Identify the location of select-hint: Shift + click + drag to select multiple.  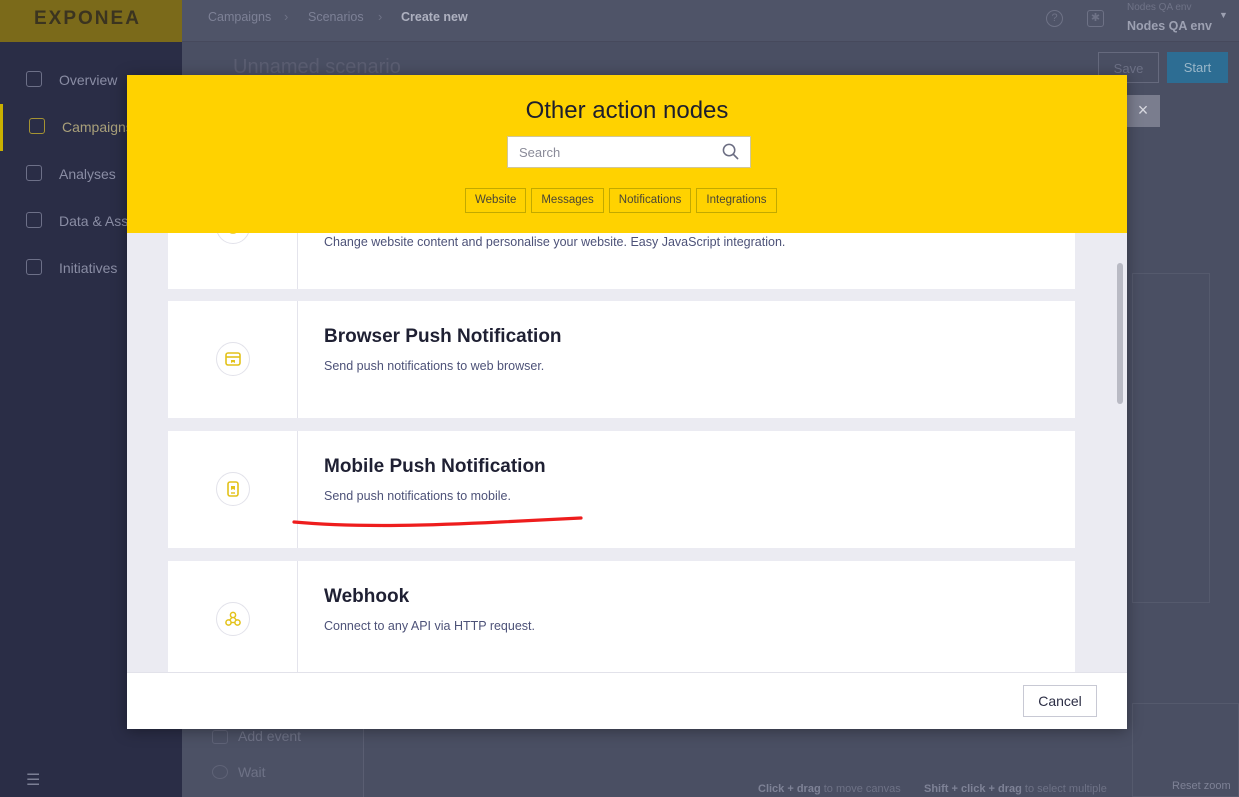
(1015, 789).